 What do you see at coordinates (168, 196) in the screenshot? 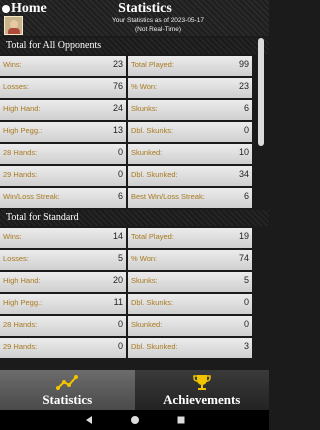
I see `stat-label: Best Win/Loss Streak:` at bounding box center [168, 196].